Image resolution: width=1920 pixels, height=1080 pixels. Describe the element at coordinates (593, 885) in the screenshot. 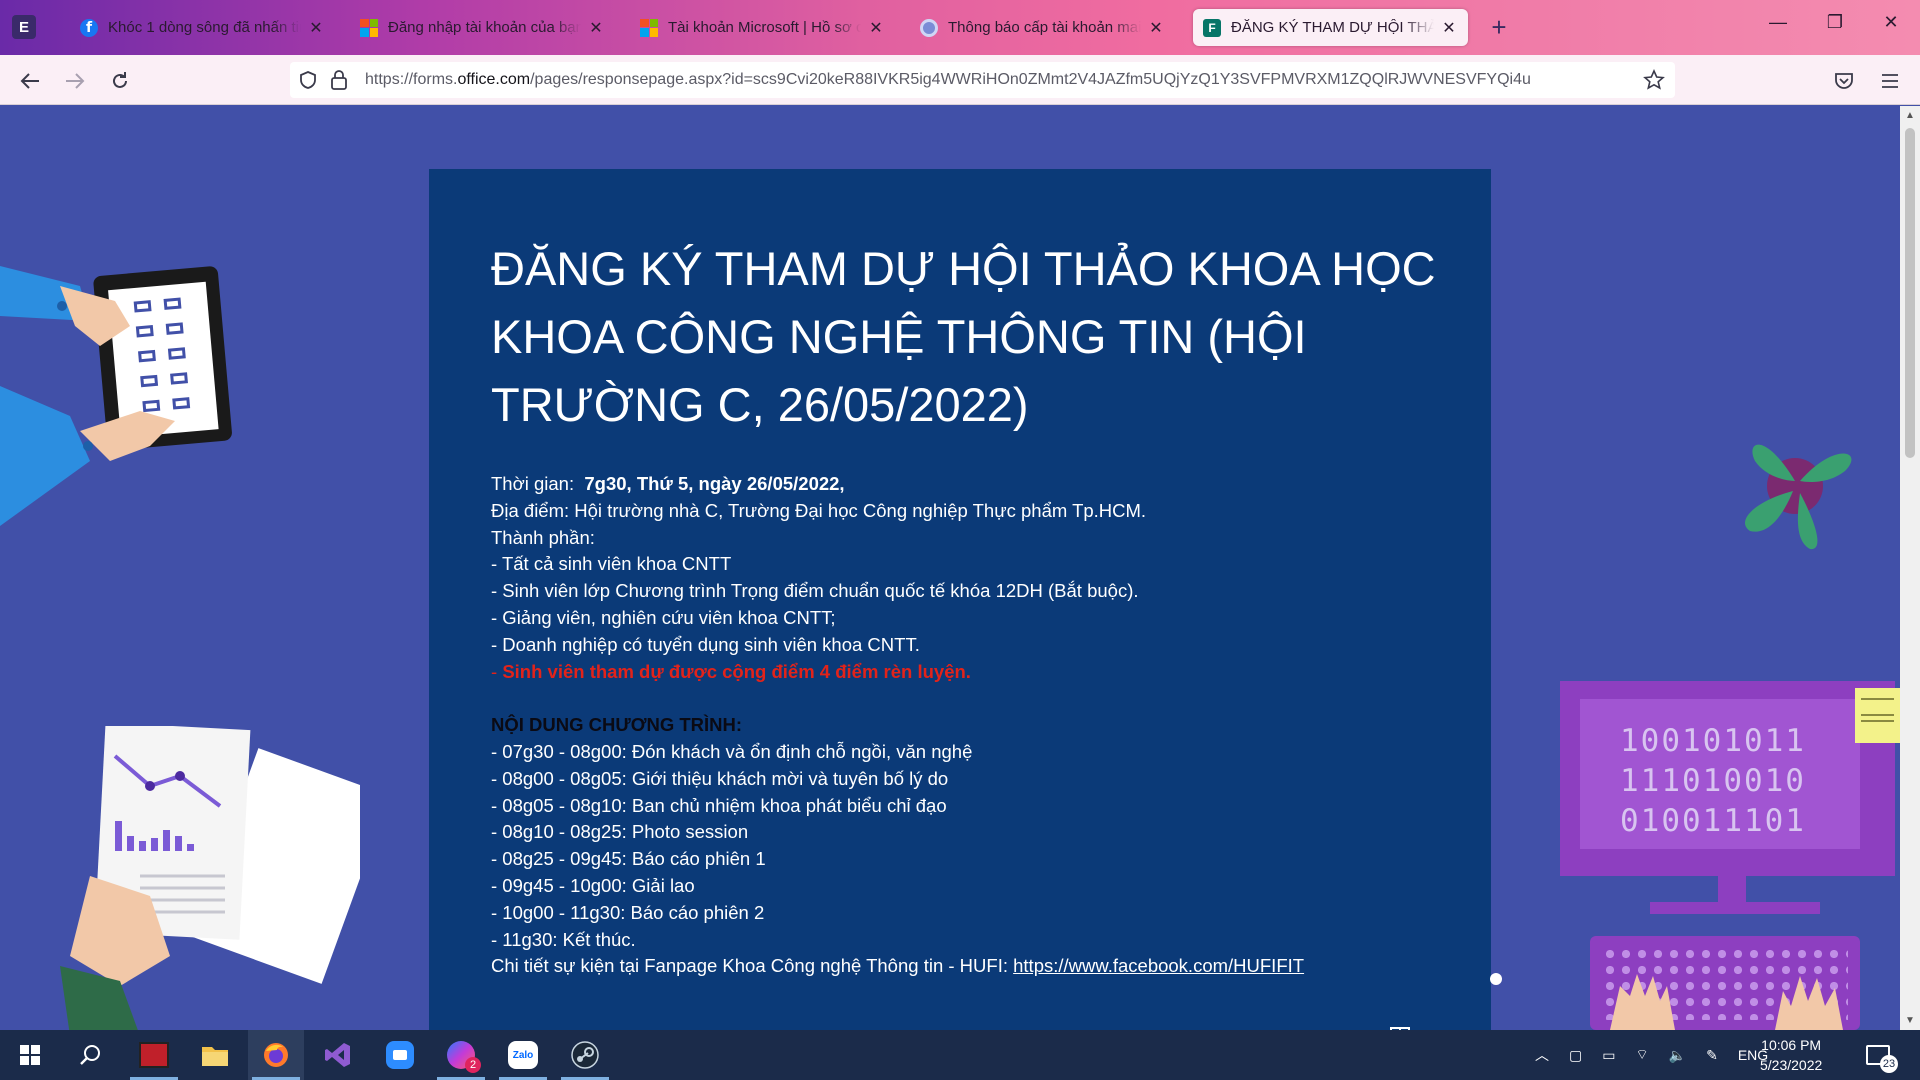

I see `program-item: - 09g45 - 10g00: Giải lao` at that location.